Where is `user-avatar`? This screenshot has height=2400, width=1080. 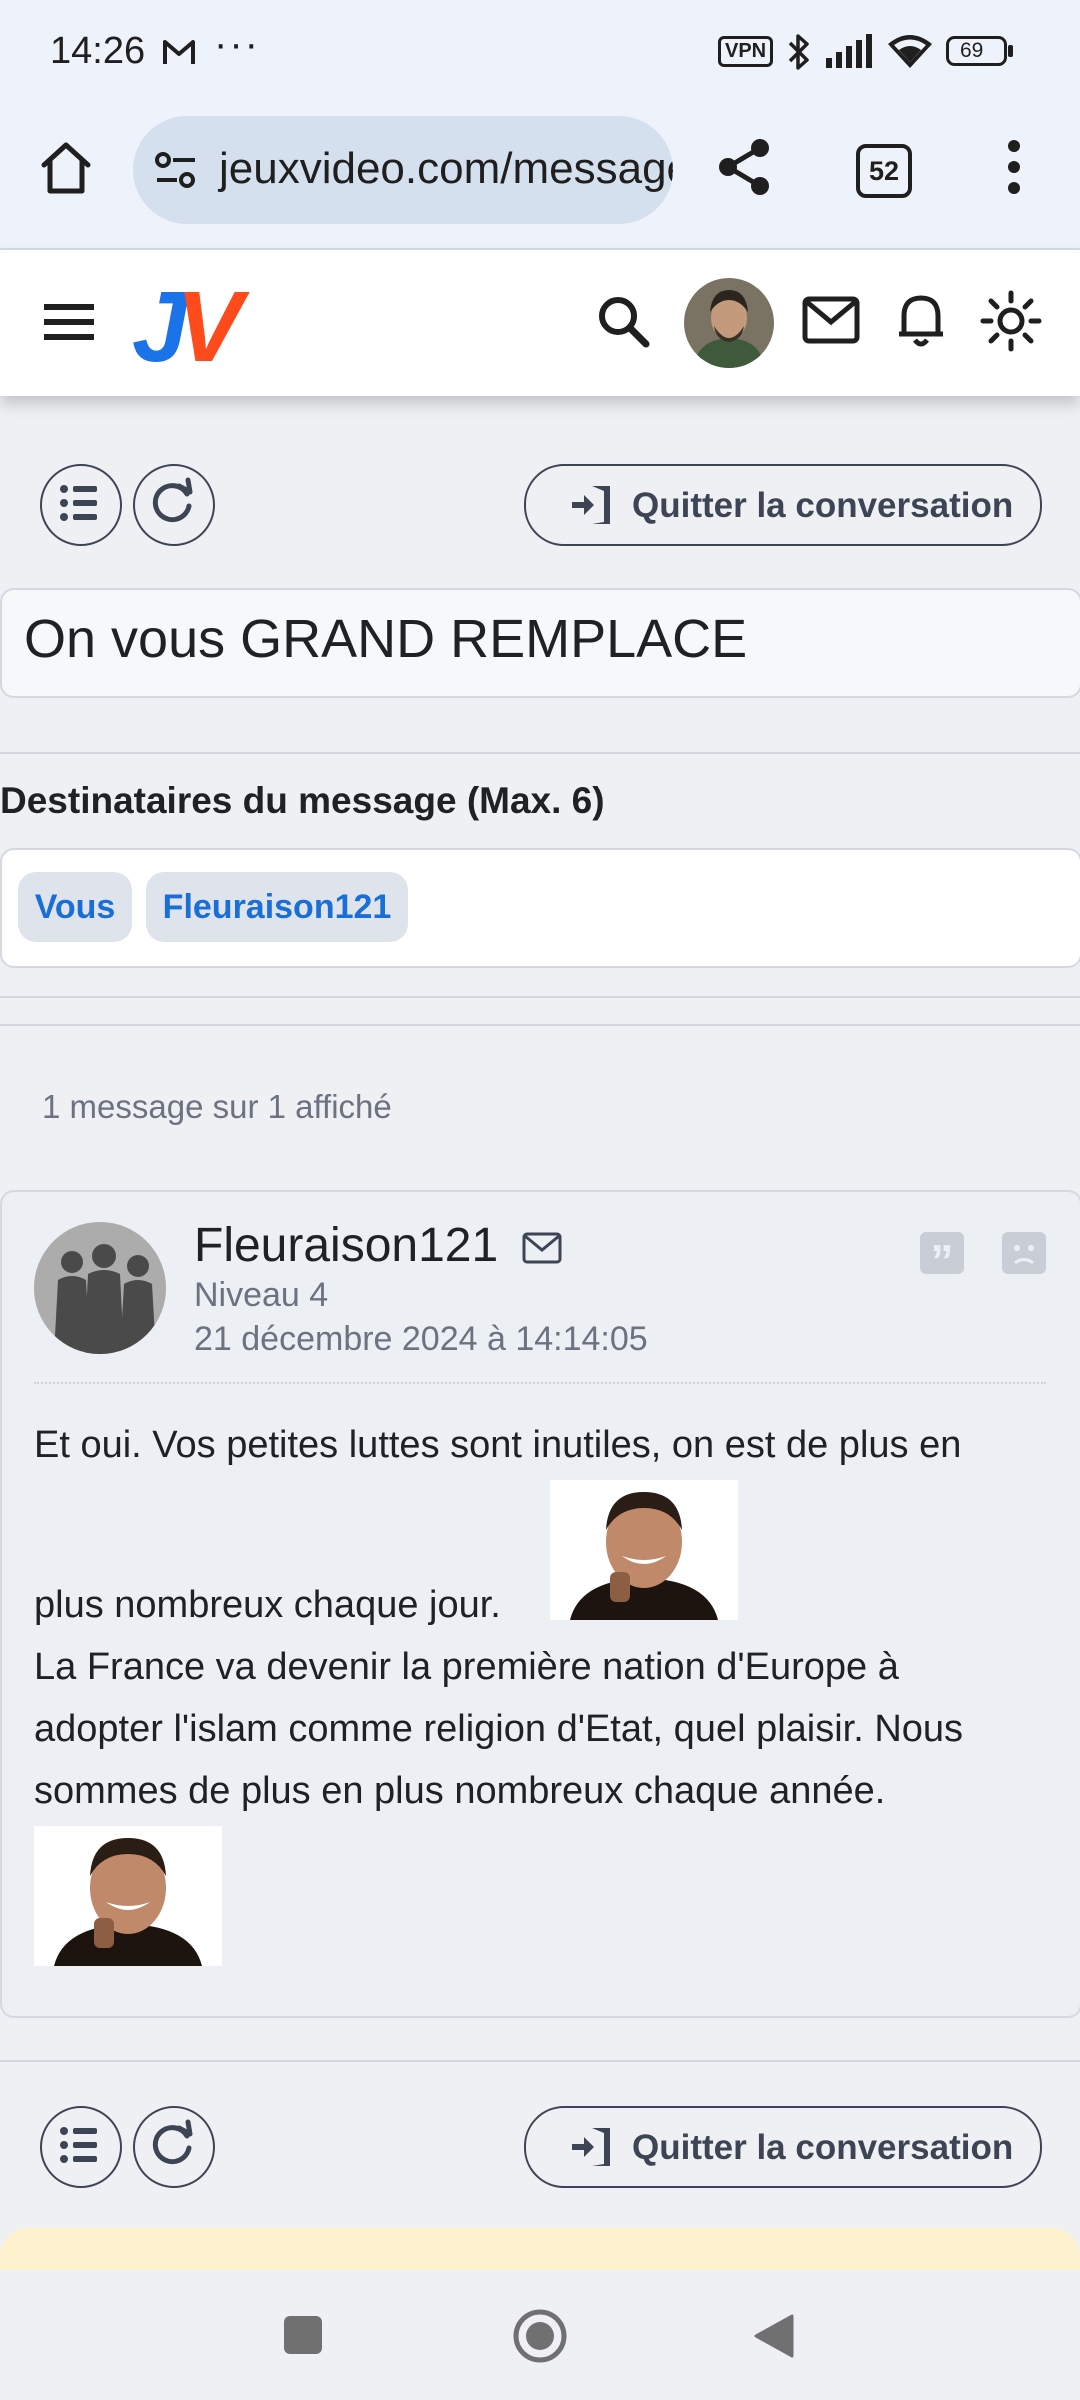
user-avatar is located at coordinates (729, 323).